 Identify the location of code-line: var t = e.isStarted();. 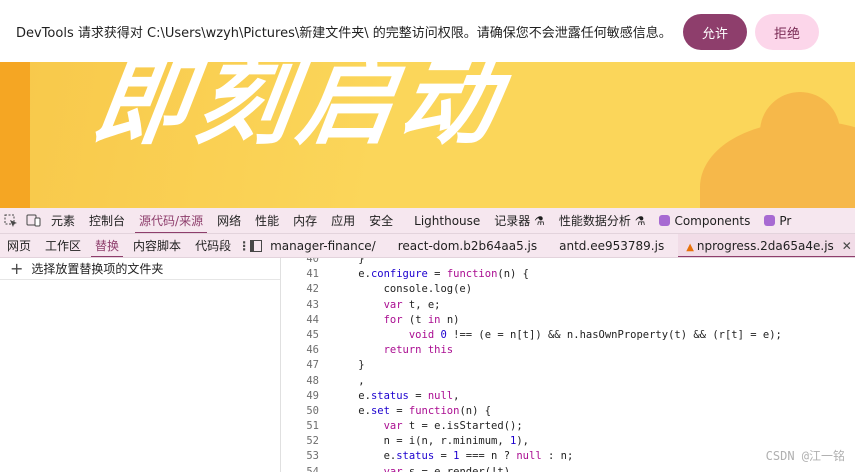
(453, 426).